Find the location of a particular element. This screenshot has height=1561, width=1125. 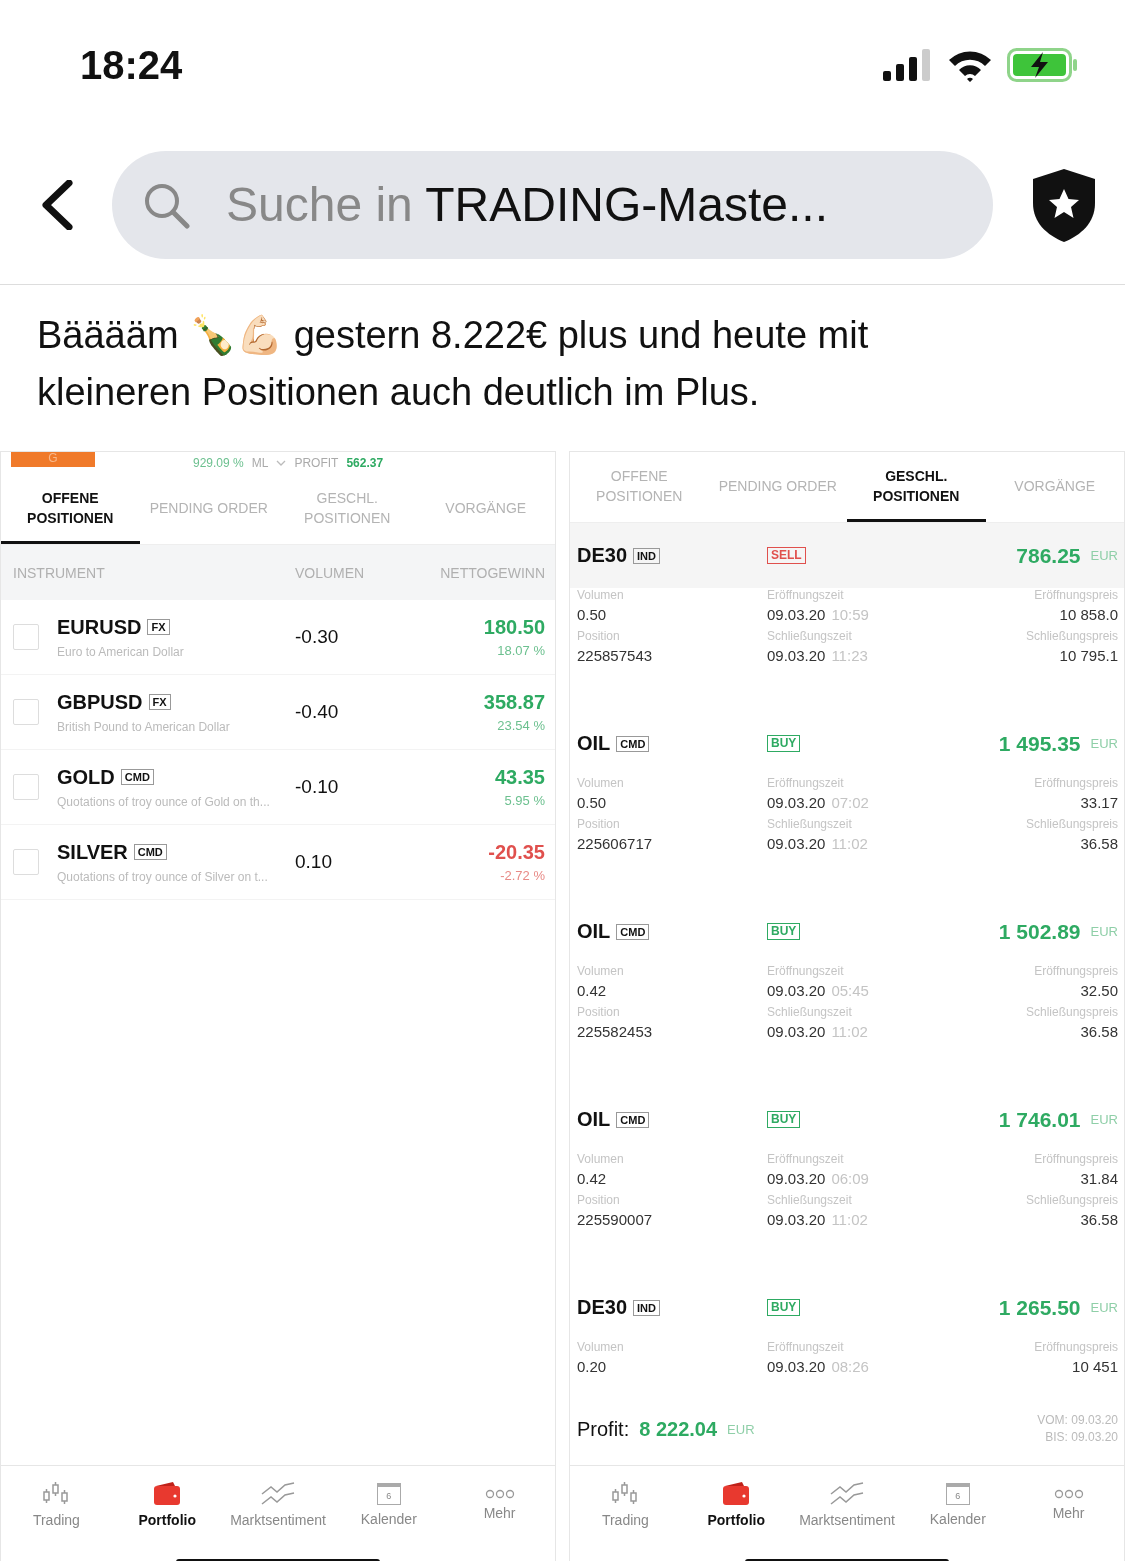

field-value: 10 795.1 is located at coordinates (1088, 655).